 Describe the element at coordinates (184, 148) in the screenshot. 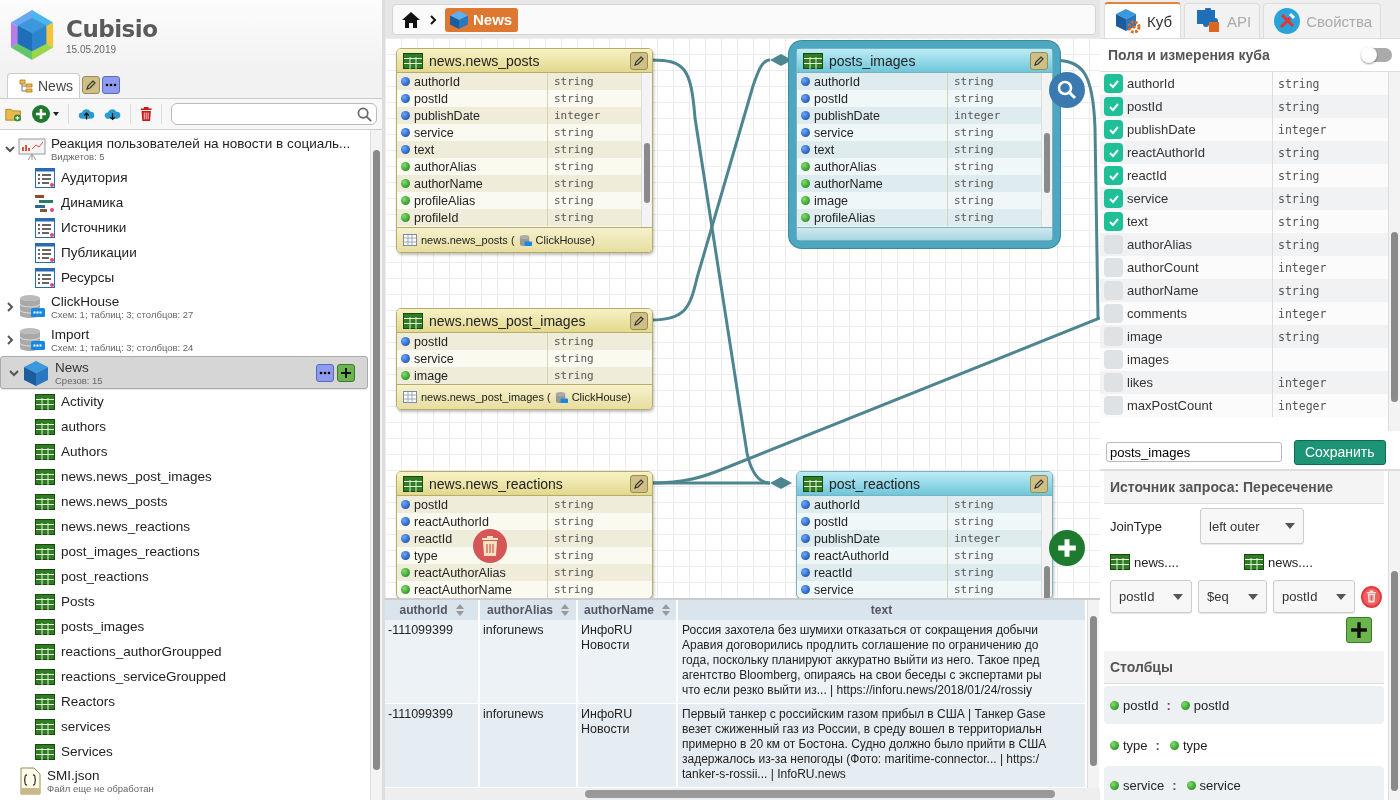

I see `tree-item: Реакция пользователей на новости в социаль... Виджетов: 5` at that location.